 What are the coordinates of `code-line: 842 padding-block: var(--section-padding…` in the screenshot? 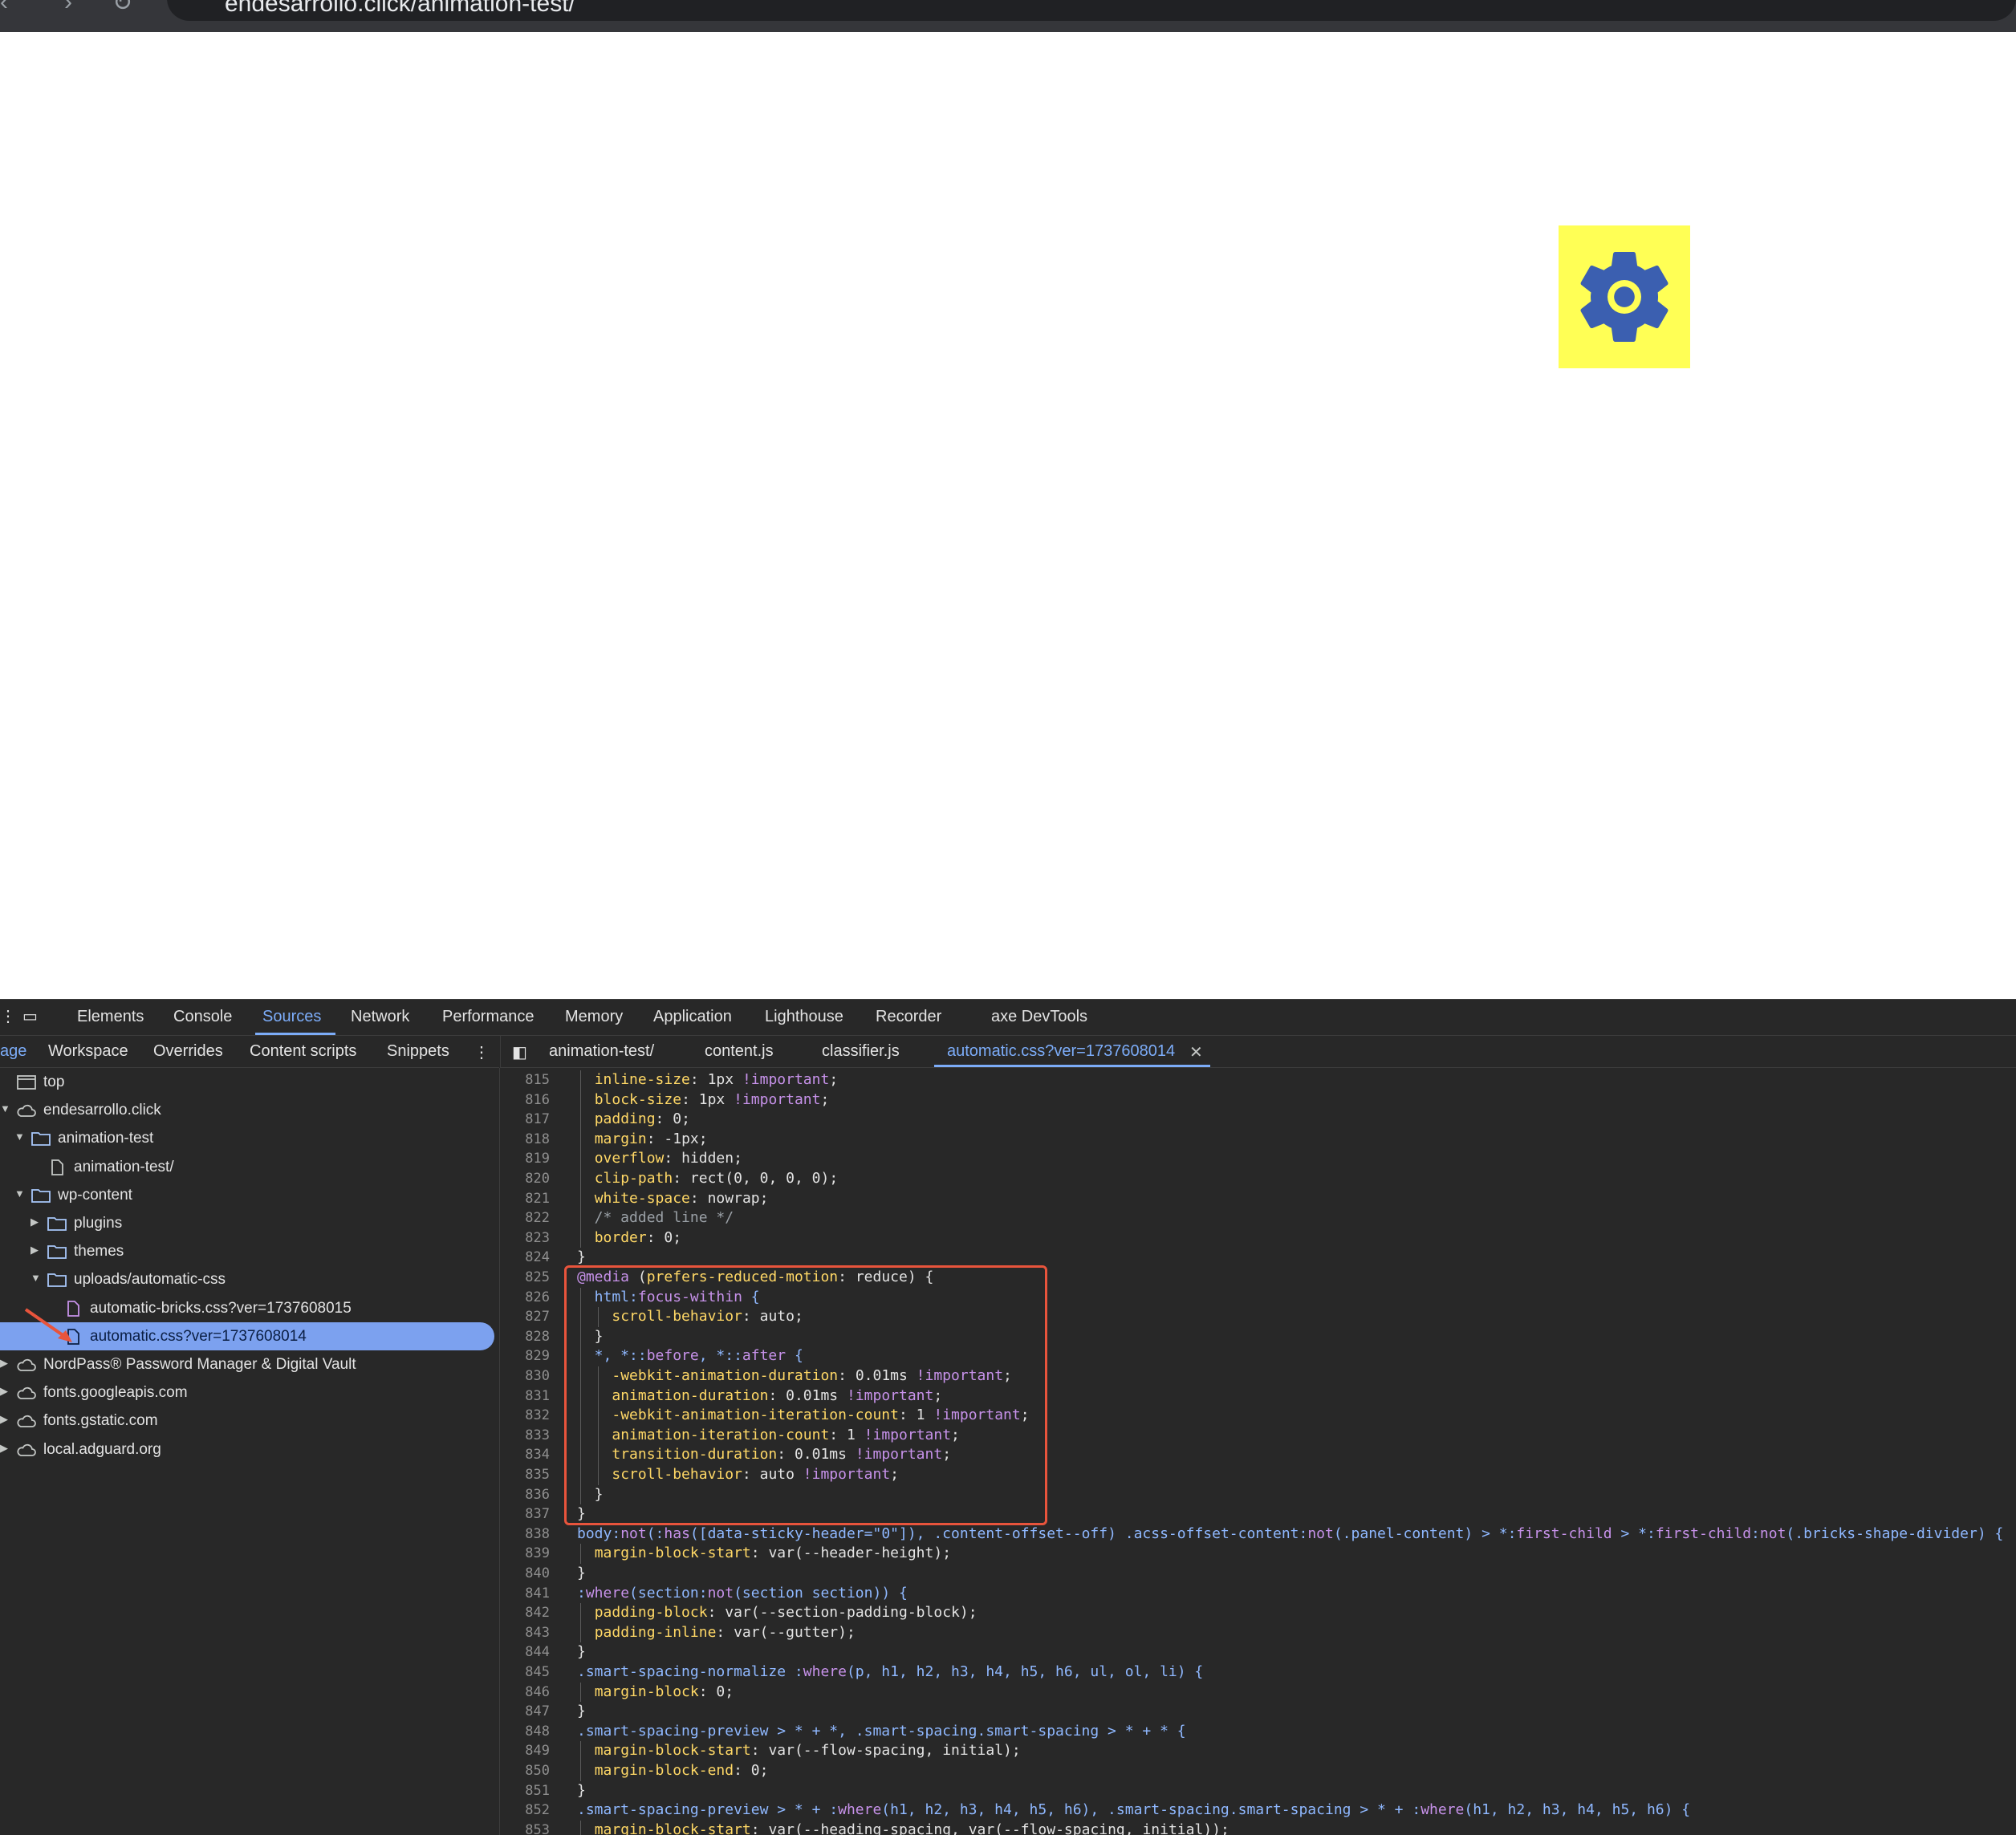 It's located at (1258, 1613).